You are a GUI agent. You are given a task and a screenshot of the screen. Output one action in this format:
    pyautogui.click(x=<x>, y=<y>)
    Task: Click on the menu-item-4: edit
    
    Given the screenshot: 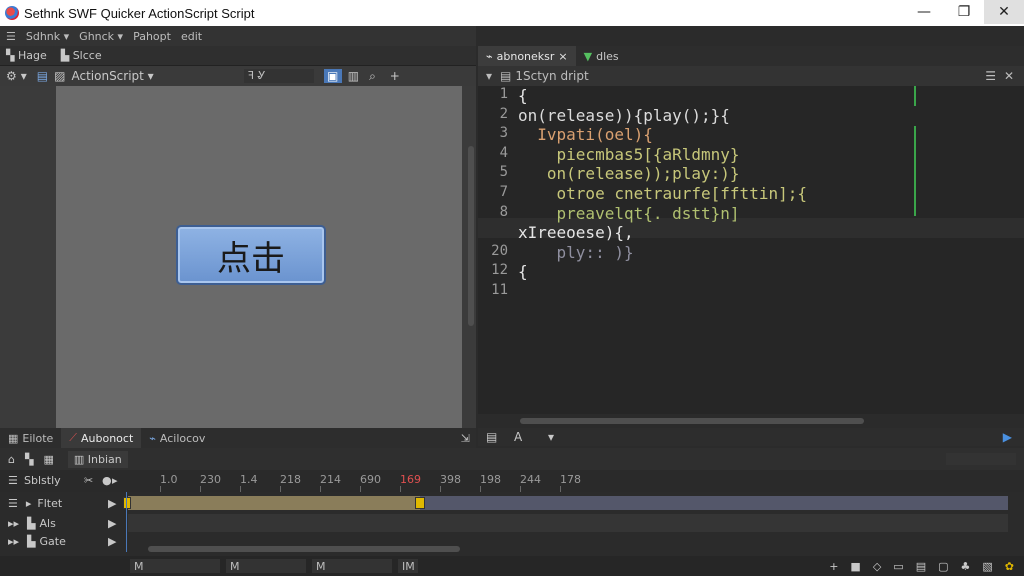 What is the action you would take?
    pyautogui.click(x=191, y=36)
    